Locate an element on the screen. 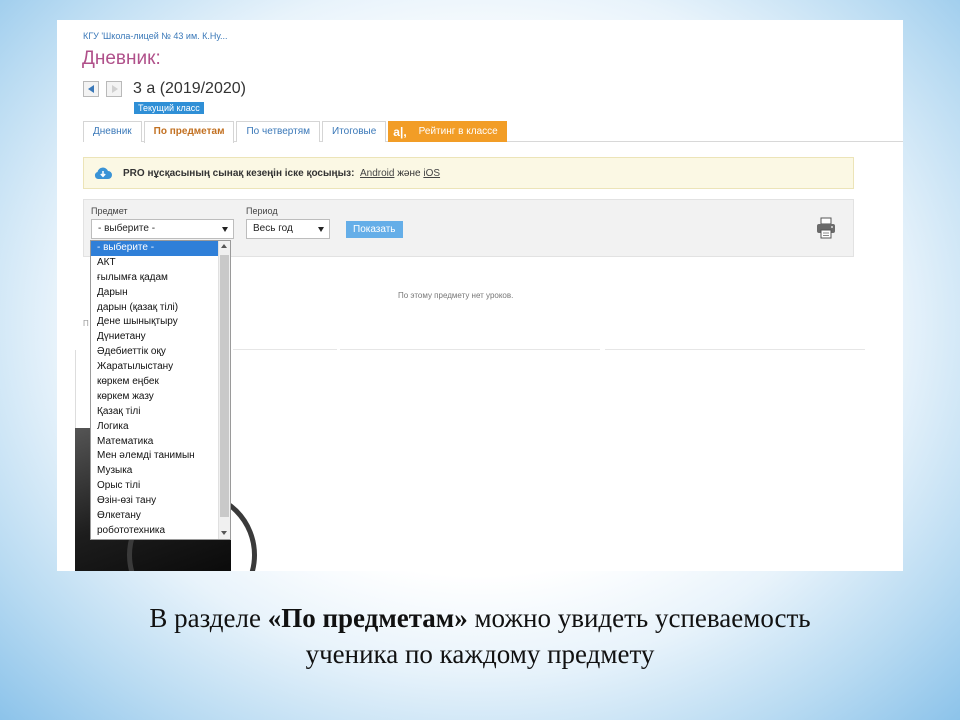 This screenshot has height=720, width=960. tab-by-subject: По предметам is located at coordinates (189, 132).